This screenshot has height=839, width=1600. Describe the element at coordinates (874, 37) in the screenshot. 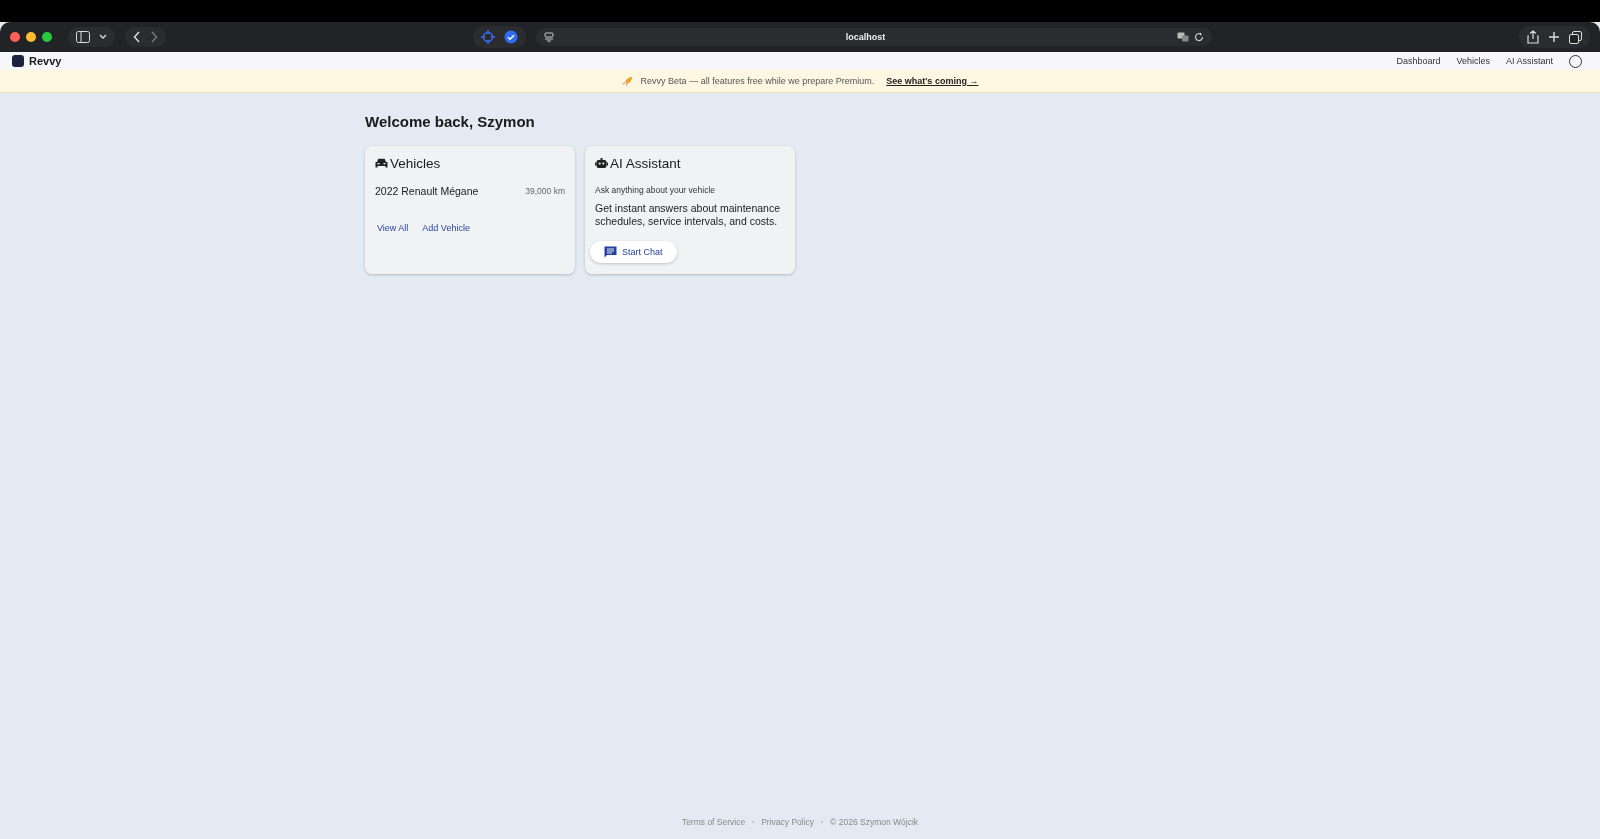

I see `address-bar: localhost` at that location.